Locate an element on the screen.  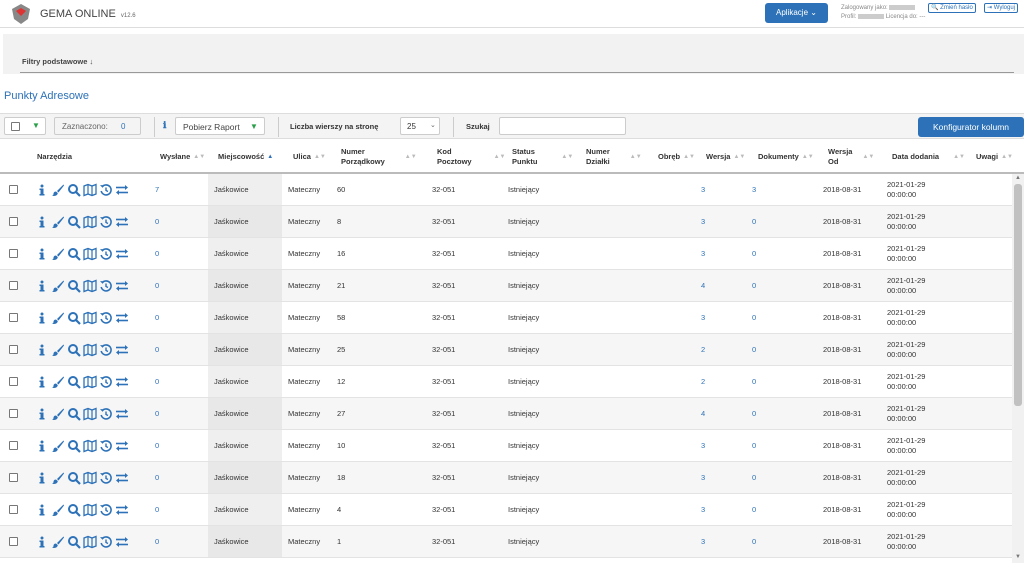
version-cell: 4 is located at coordinates (703, 285).